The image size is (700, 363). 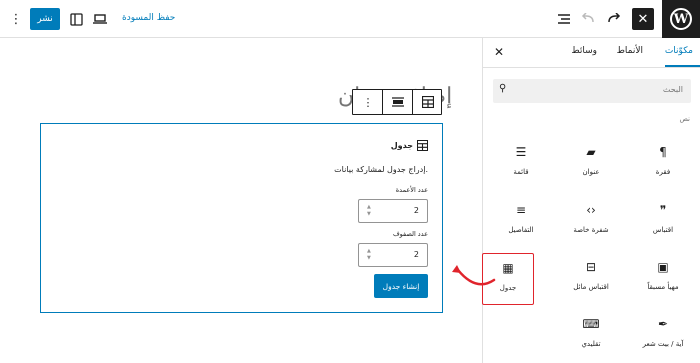 What do you see at coordinates (672, 89) in the screenshot?
I see `search-placeholder: البحث` at bounding box center [672, 89].